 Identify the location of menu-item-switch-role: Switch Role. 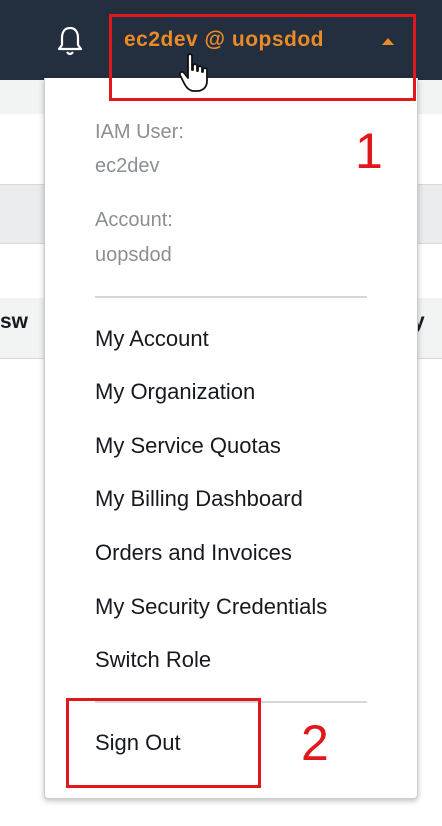
(153, 660).